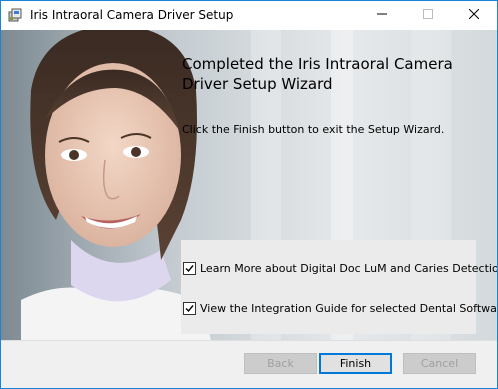 The width and height of the screenshot is (498, 389). I want to click on maximize-icon, so click(428, 15).